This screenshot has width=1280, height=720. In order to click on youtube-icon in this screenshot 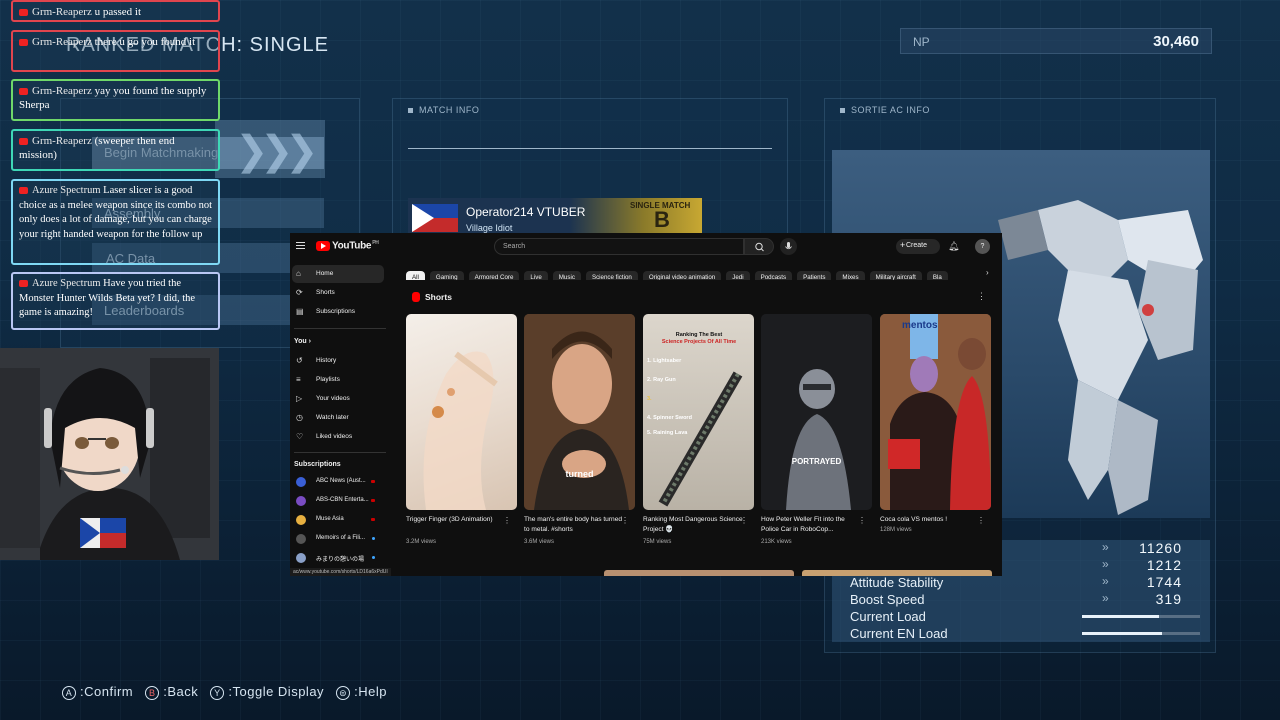, I will do `click(23, 191)`.